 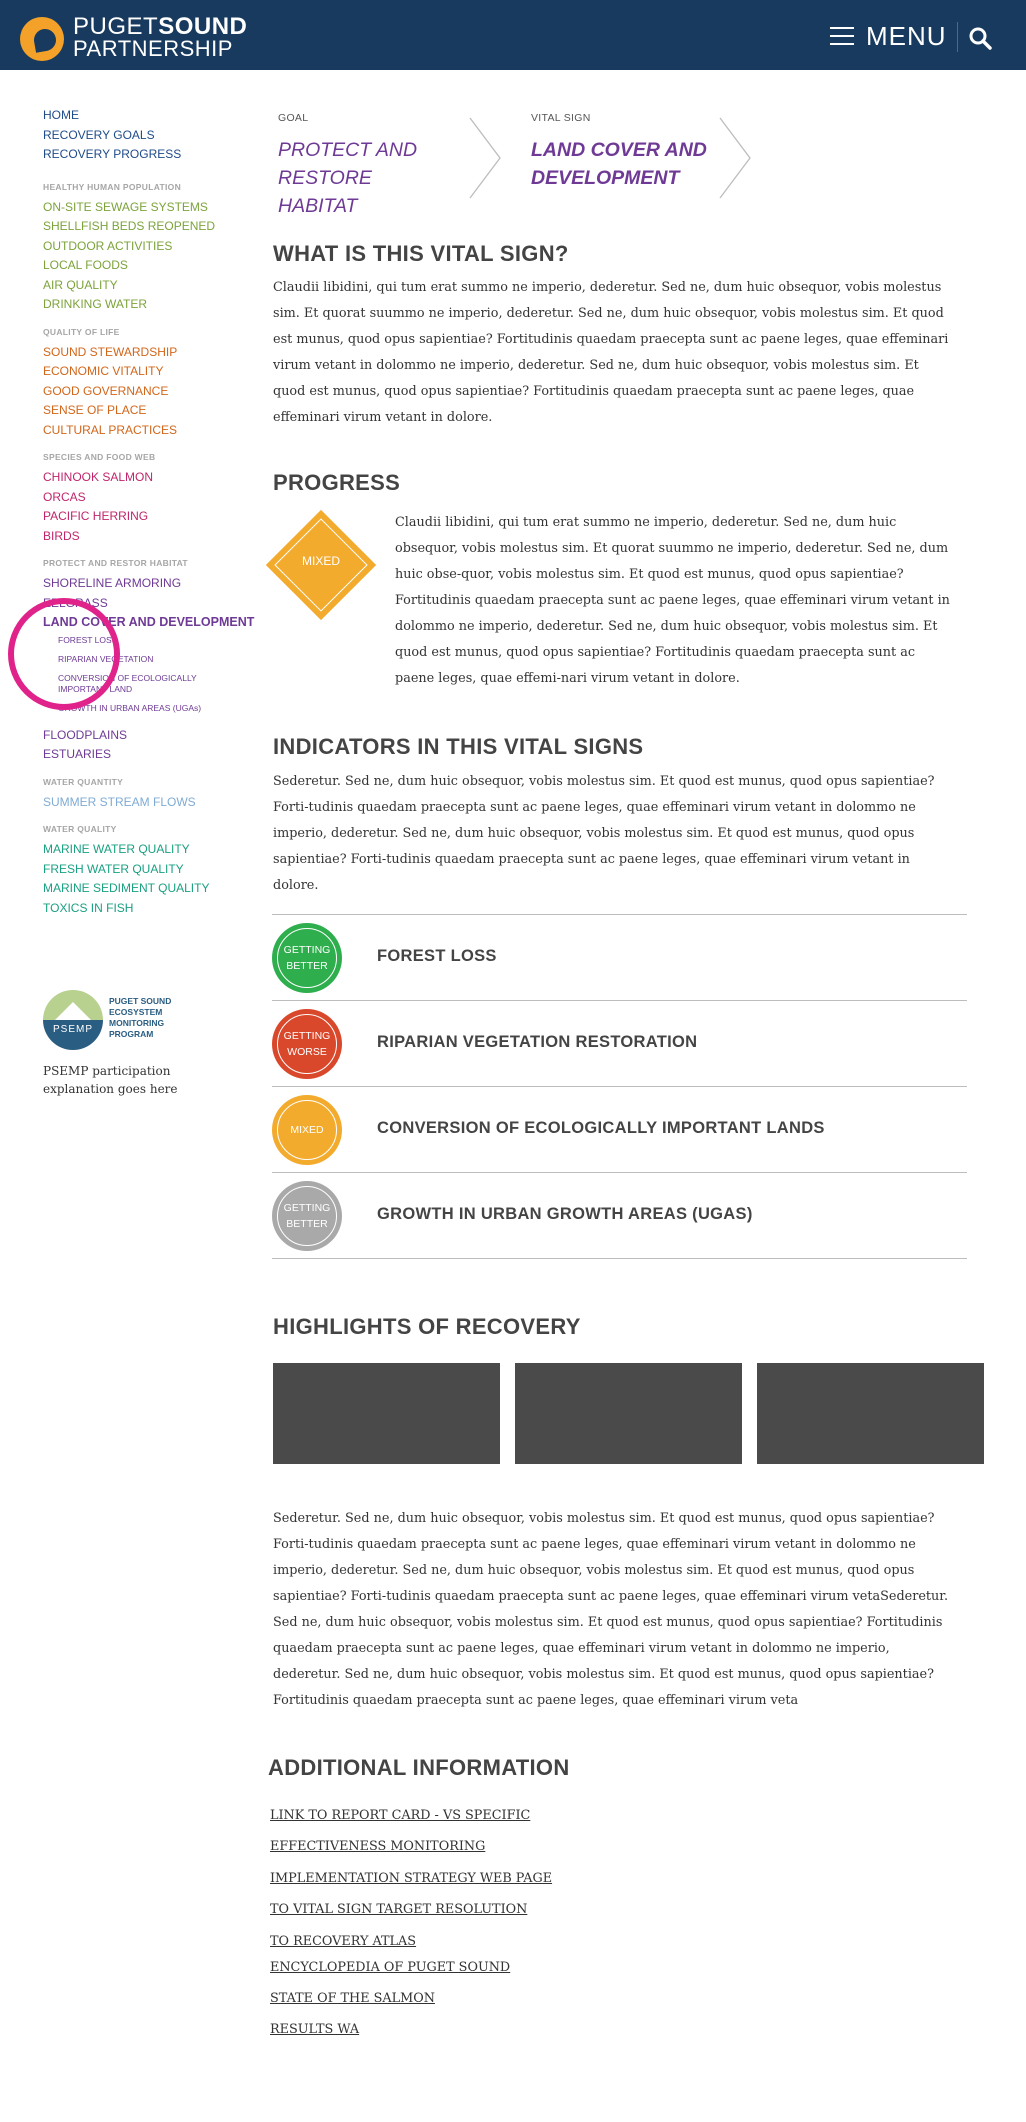 I want to click on sidebar-item: MARINE WATER QUALITY, so click(x=153, y=850).